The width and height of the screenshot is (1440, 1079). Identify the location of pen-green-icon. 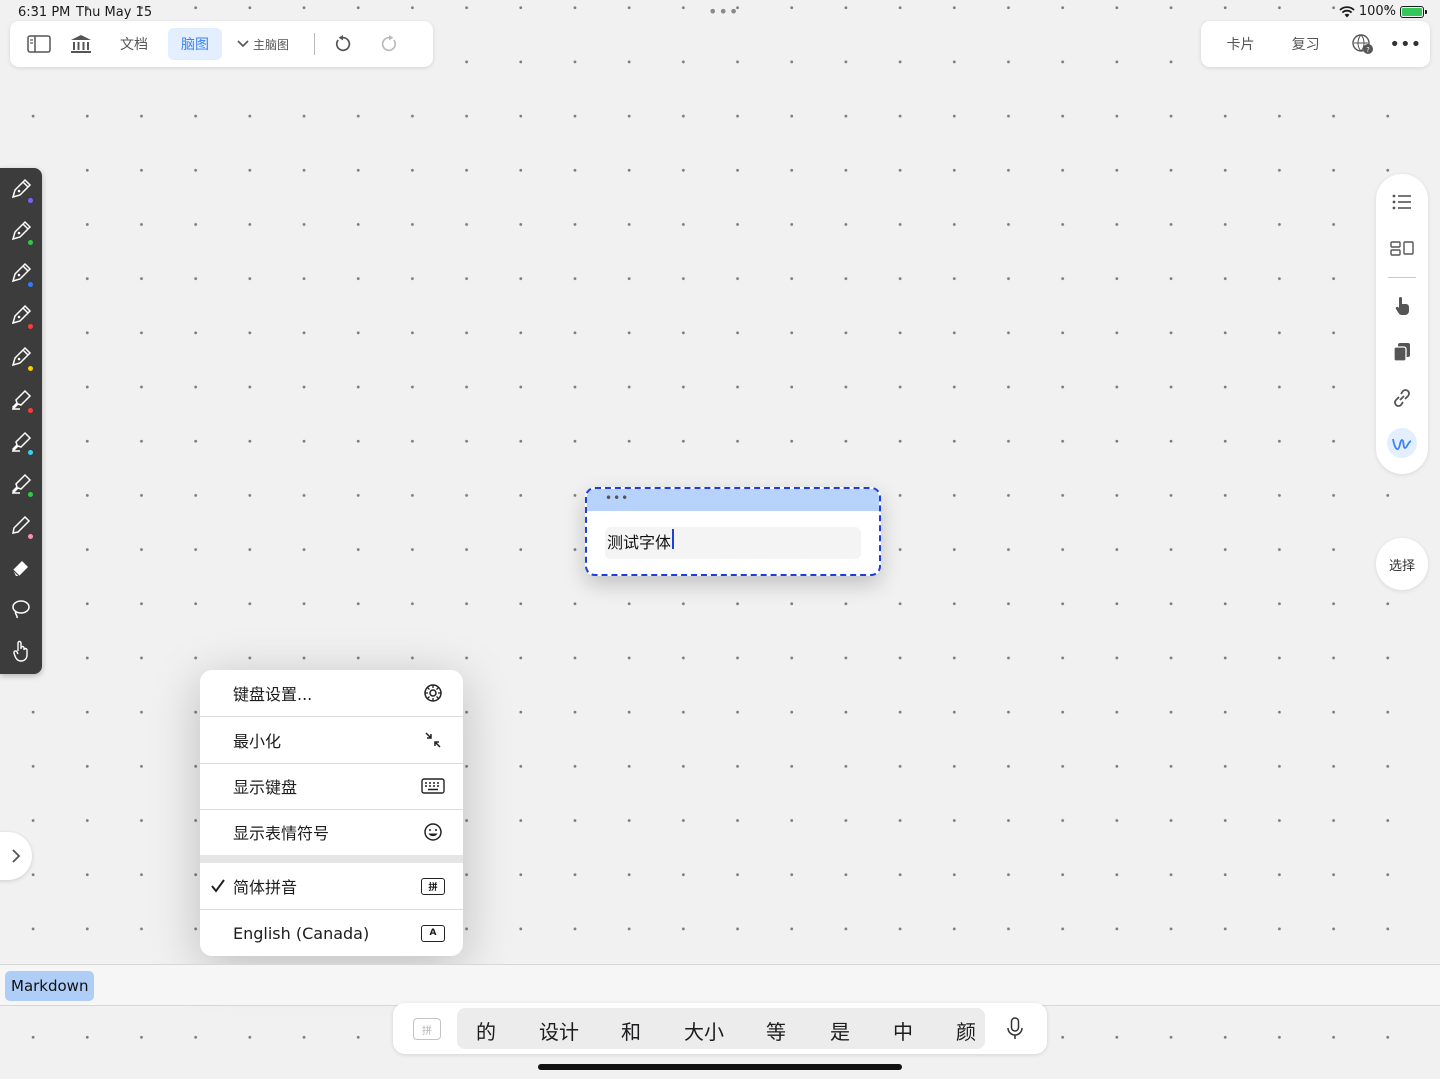
(21, 231).